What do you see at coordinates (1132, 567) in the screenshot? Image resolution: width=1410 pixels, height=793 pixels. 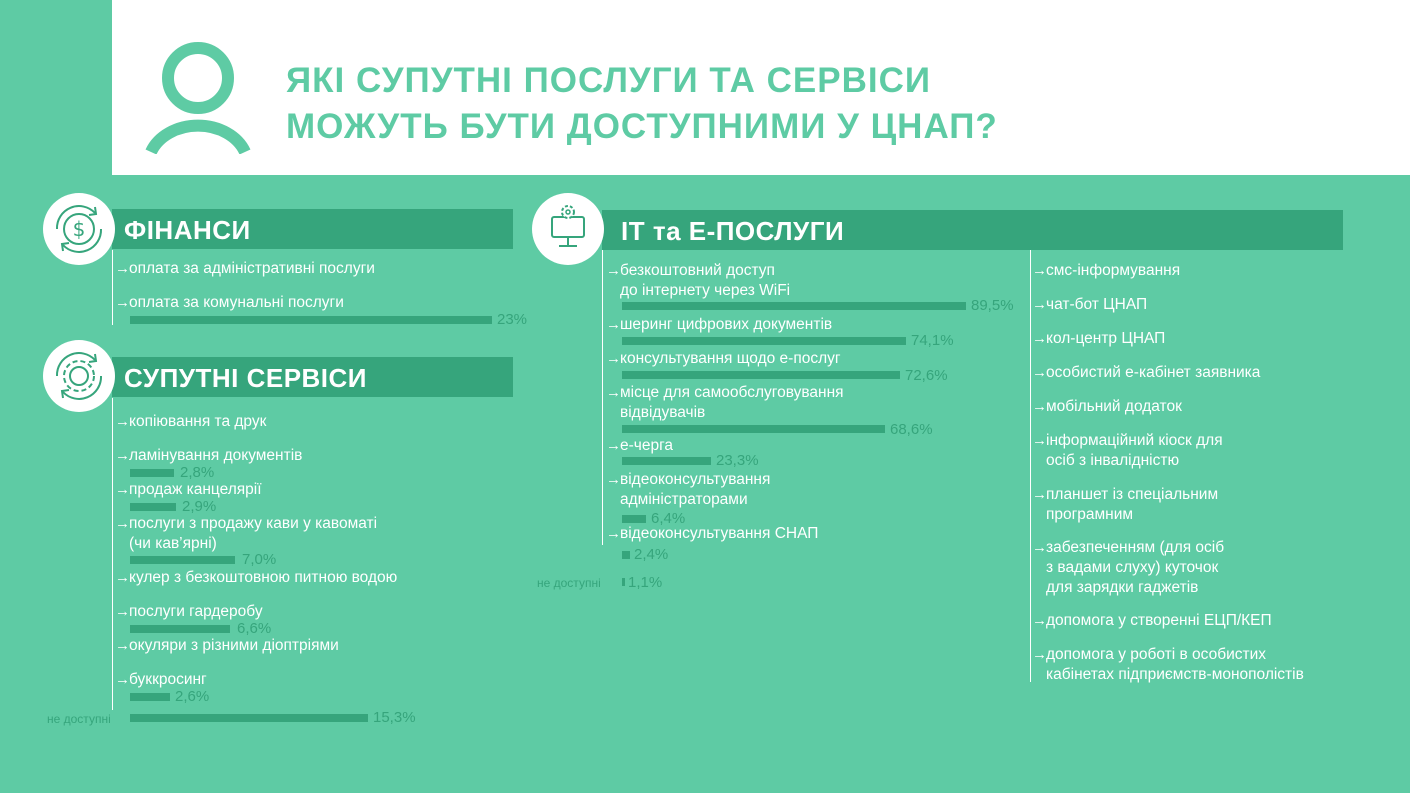 I see `it-right-item-line: з вадами слуху) куточок` at bounding box center [1132, 567].